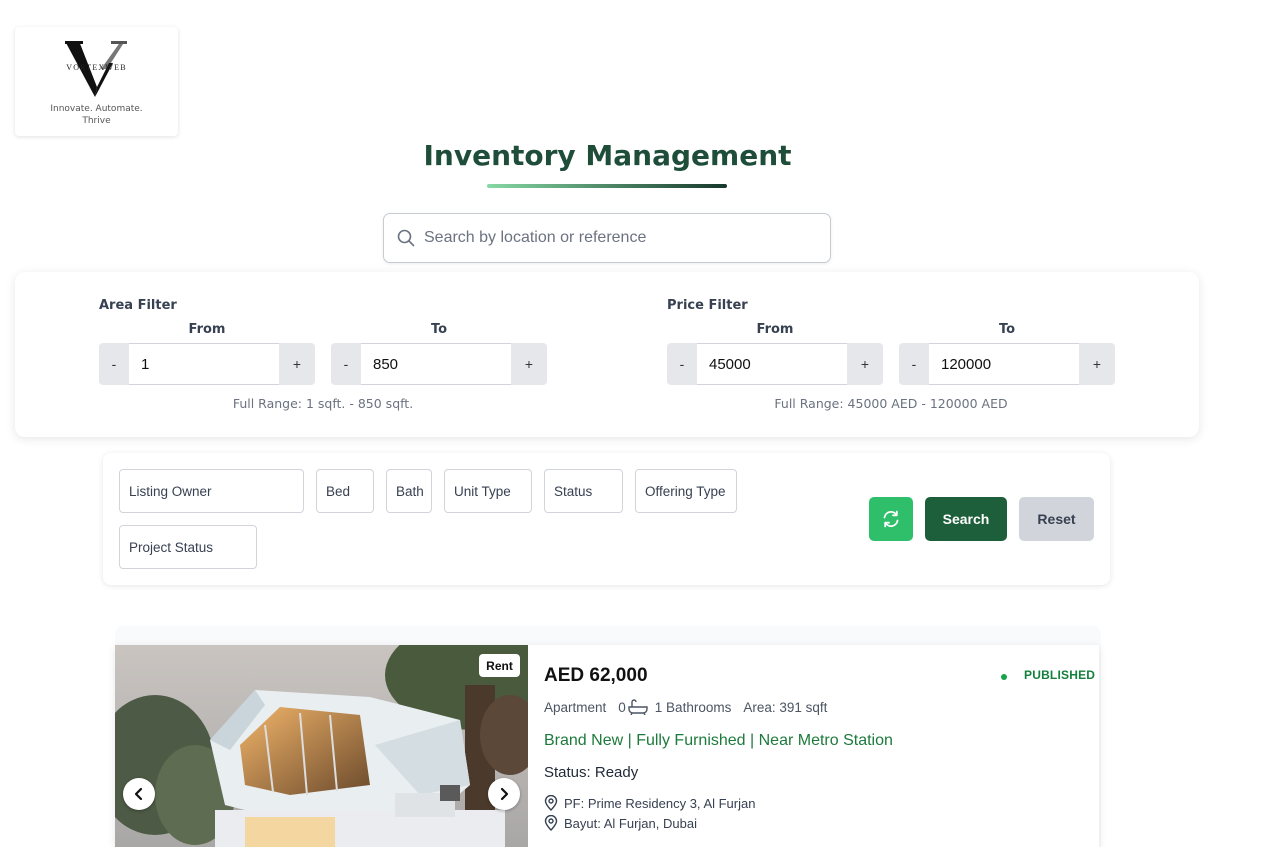 This screenshot has height=847, width=1261. I want to click on price-to-label: To, so click(1007, 329).